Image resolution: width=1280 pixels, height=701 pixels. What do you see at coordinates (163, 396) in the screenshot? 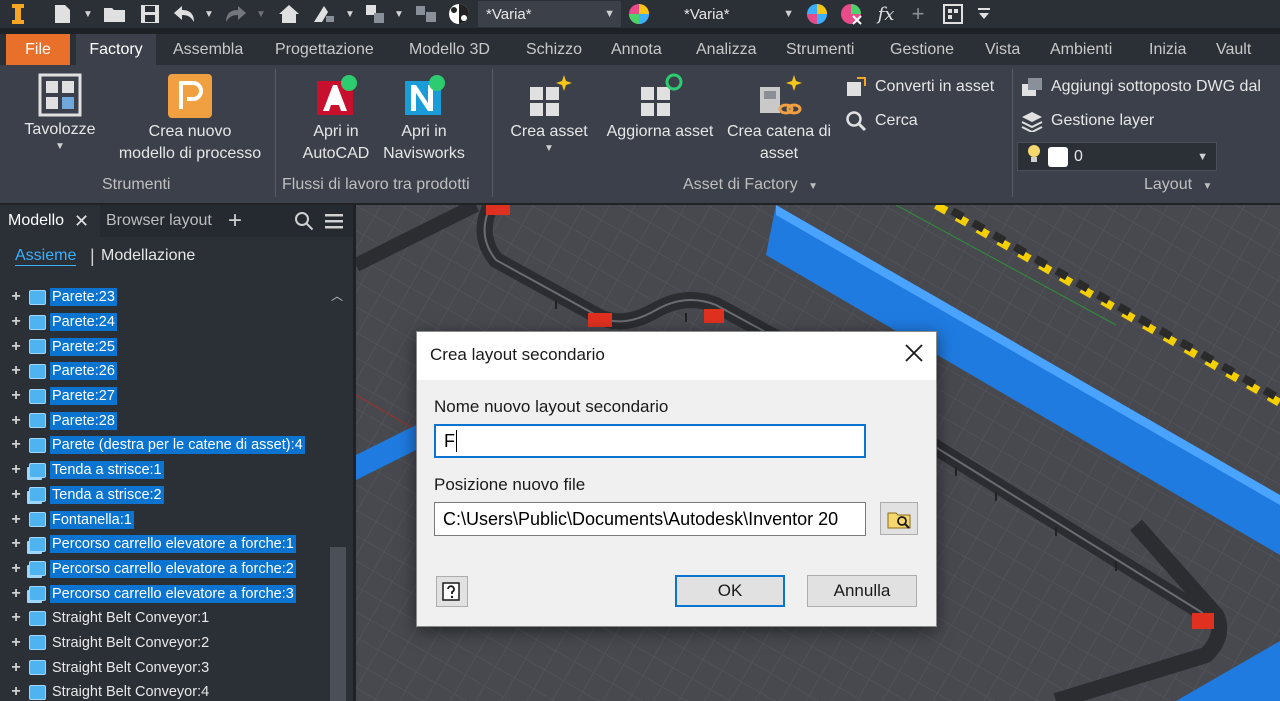
I see `tree-row: + Parete:27` at bounding box center [163, 396].